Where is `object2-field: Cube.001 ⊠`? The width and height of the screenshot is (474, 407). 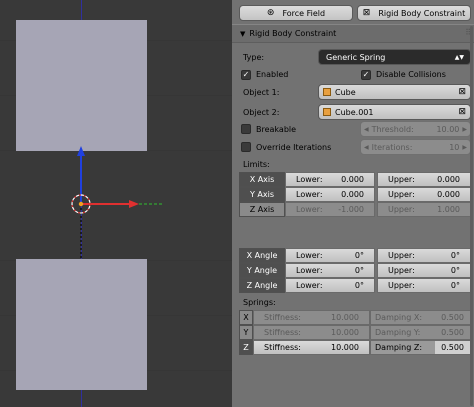
object2-field: Cube.001 ⊠ is located at coordinates (394, 112).